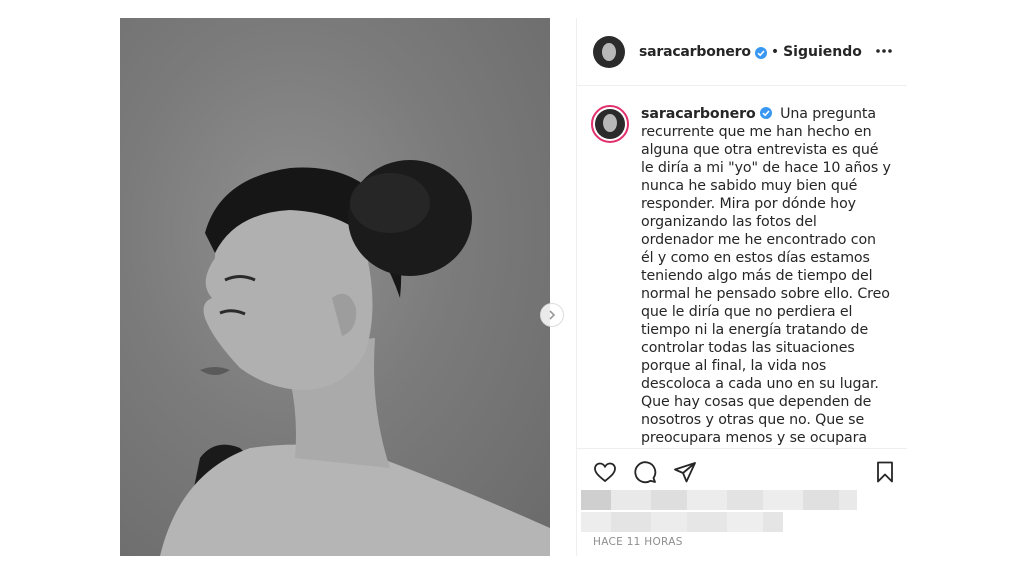 The width and height of the screenshot is (1024, 576). Describe the element at coordinates (685, 472) in the screenshot. I see `share-icon` at that location.